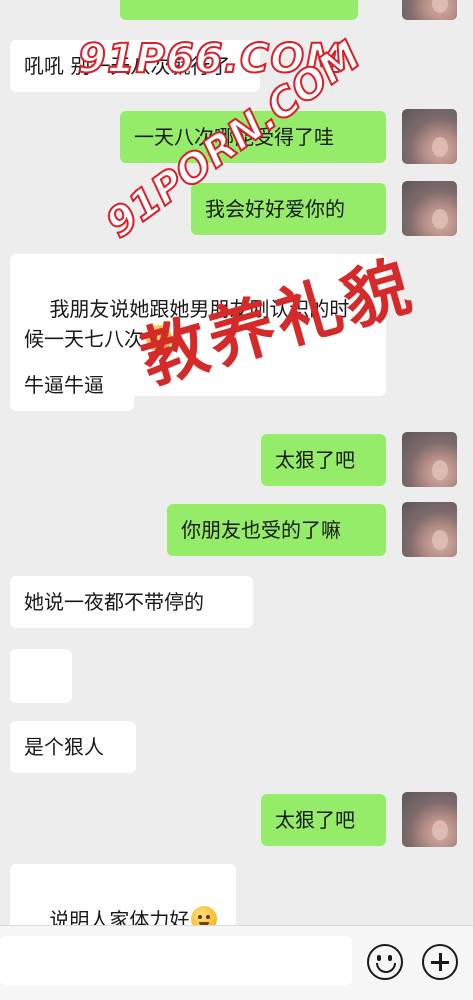 The image size is (473, 1000). What do you see at coordinates (135, 66) in the screenshot?
I see `message-bubble-incoming: 吼吼 别一天八次就行了` at bounding box center [135, 66].